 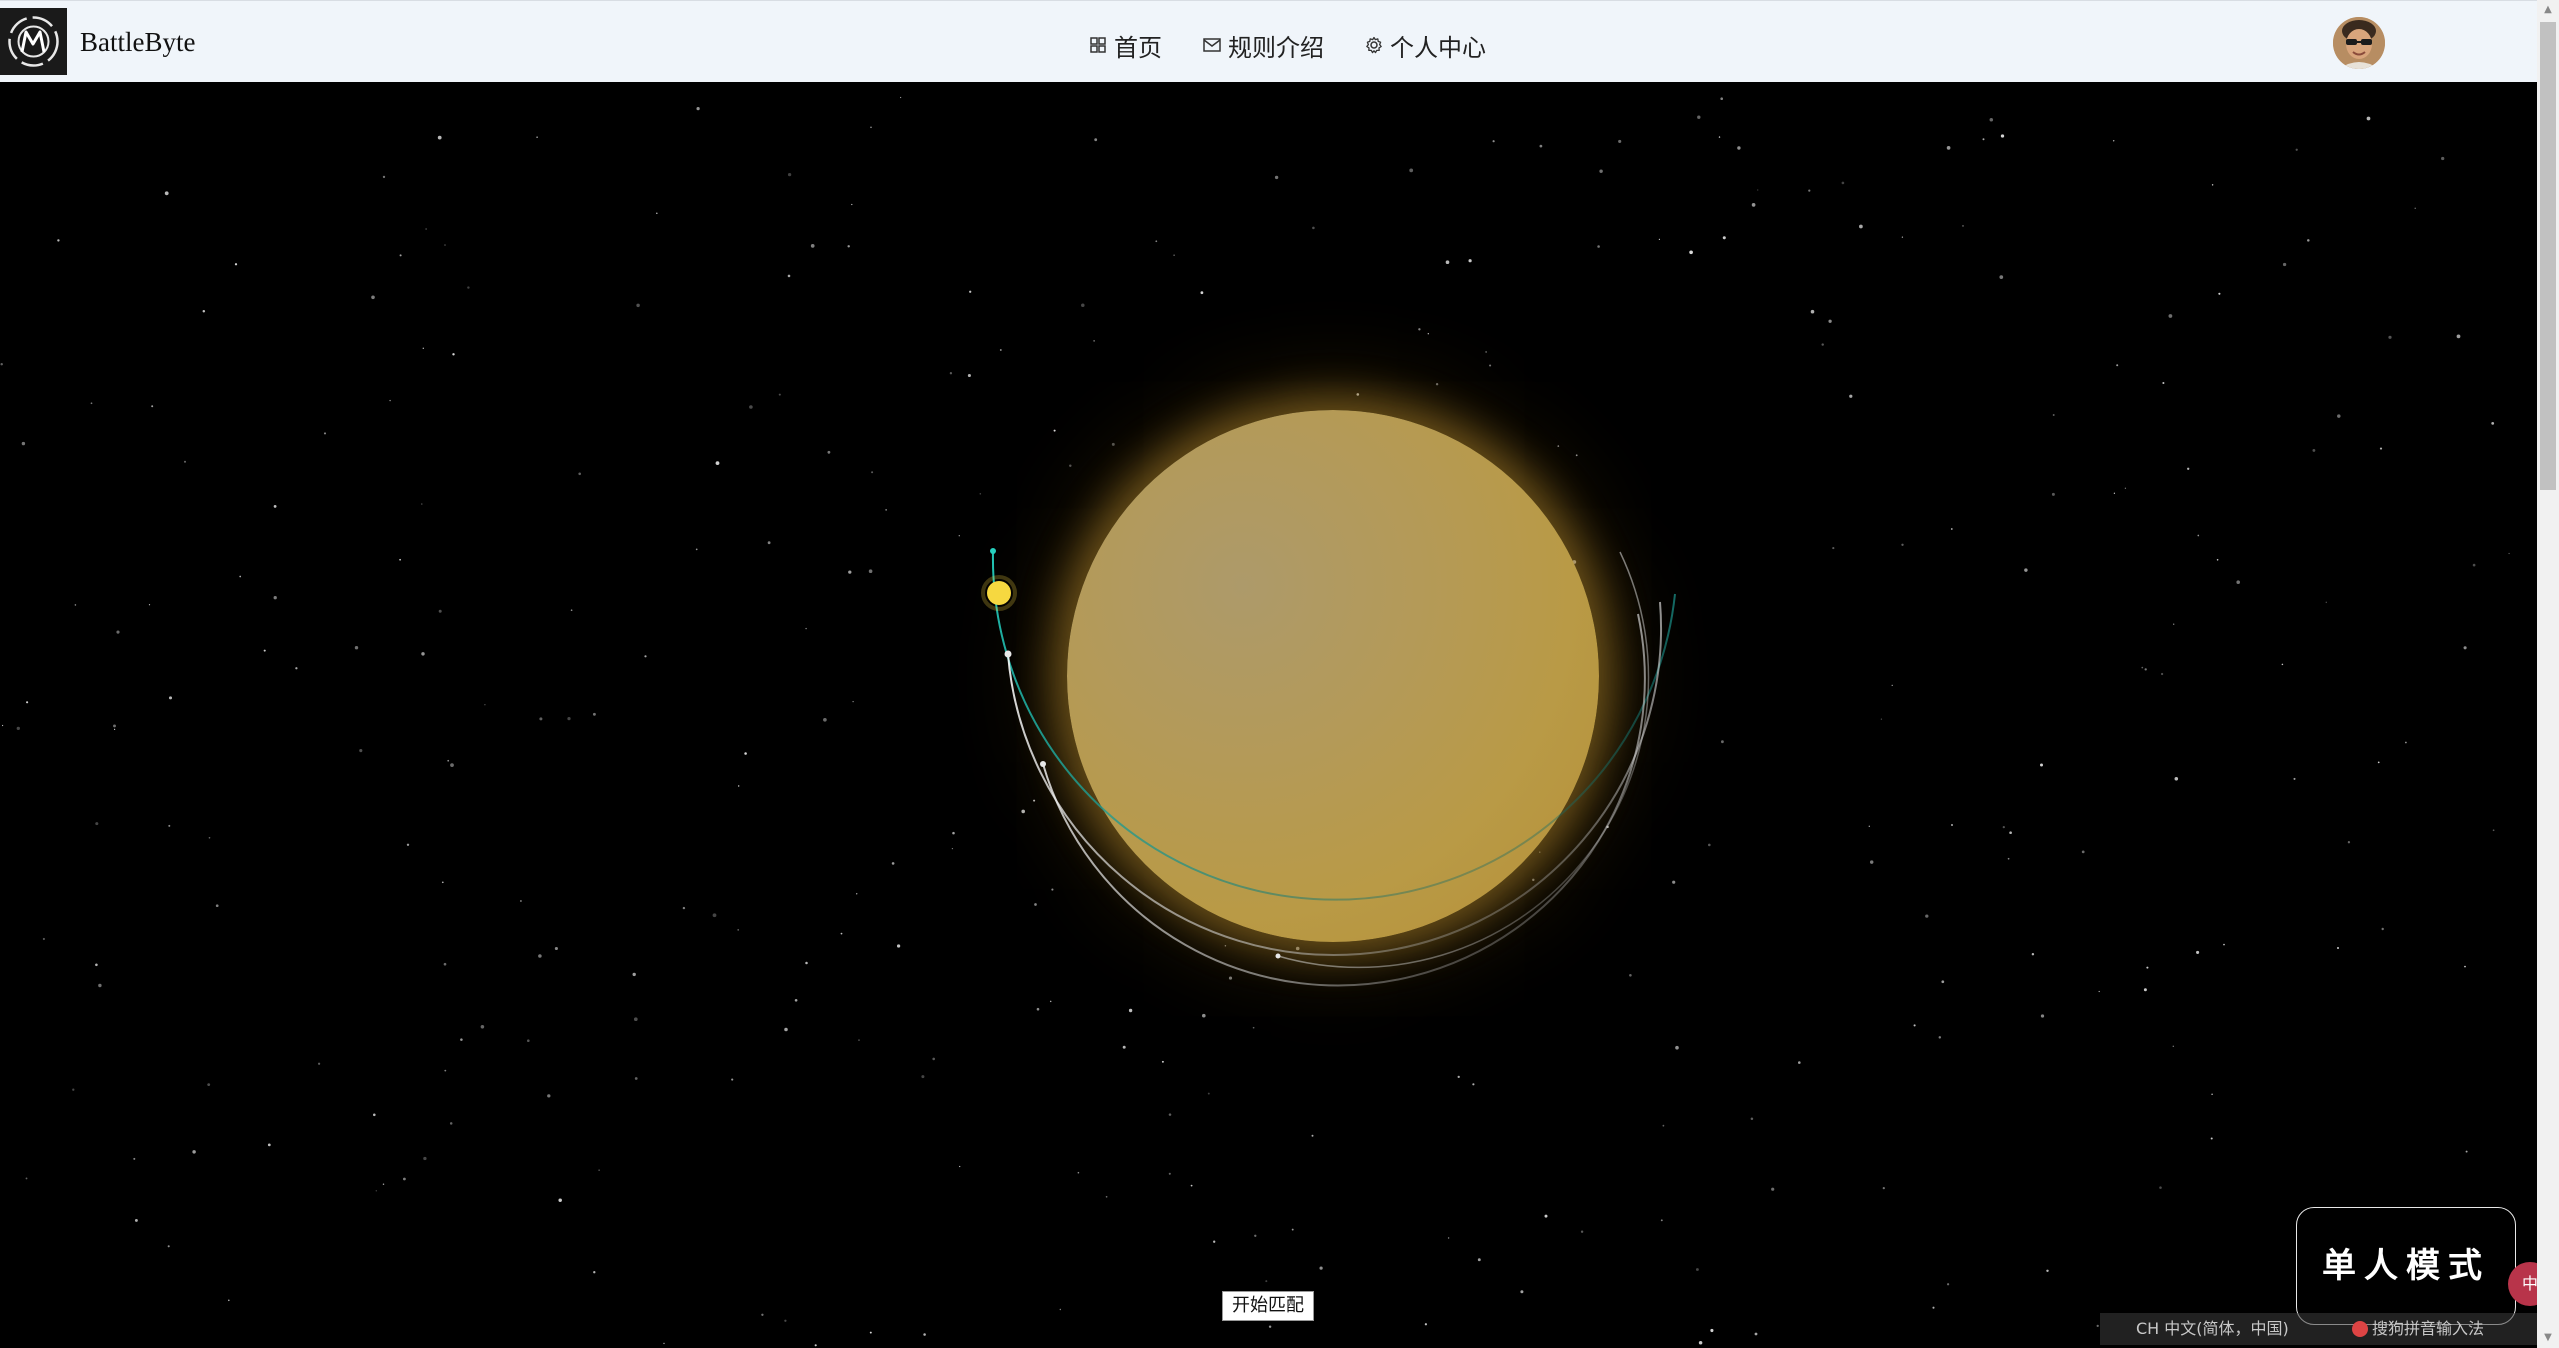 I want to click on top-navbar: BattleByte 首页 规则介绍 个人中心, so click(x=1268, y=41).